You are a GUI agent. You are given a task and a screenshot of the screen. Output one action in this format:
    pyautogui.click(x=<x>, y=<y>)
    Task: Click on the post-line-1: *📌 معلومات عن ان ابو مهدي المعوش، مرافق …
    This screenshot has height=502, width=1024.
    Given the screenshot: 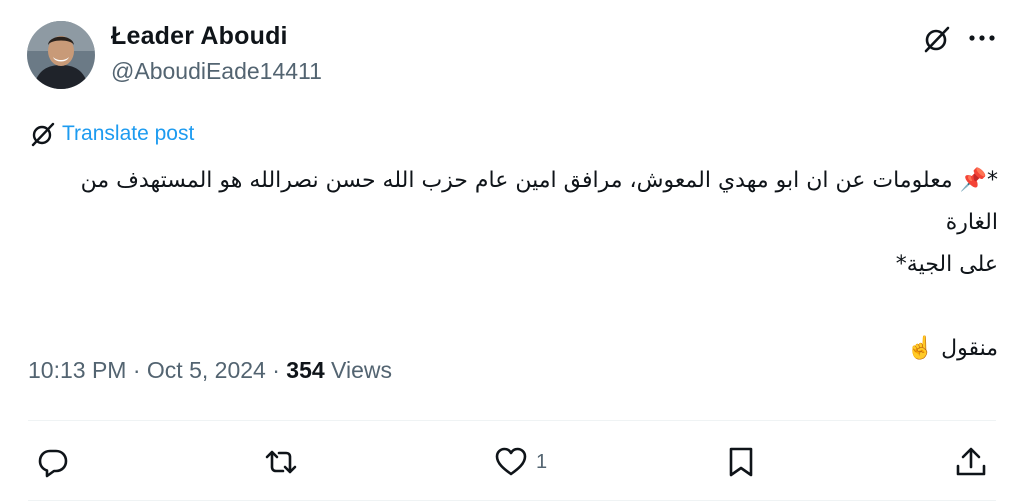 What is the action you would take?
    pyautogui.click(x=539, y=201)
    